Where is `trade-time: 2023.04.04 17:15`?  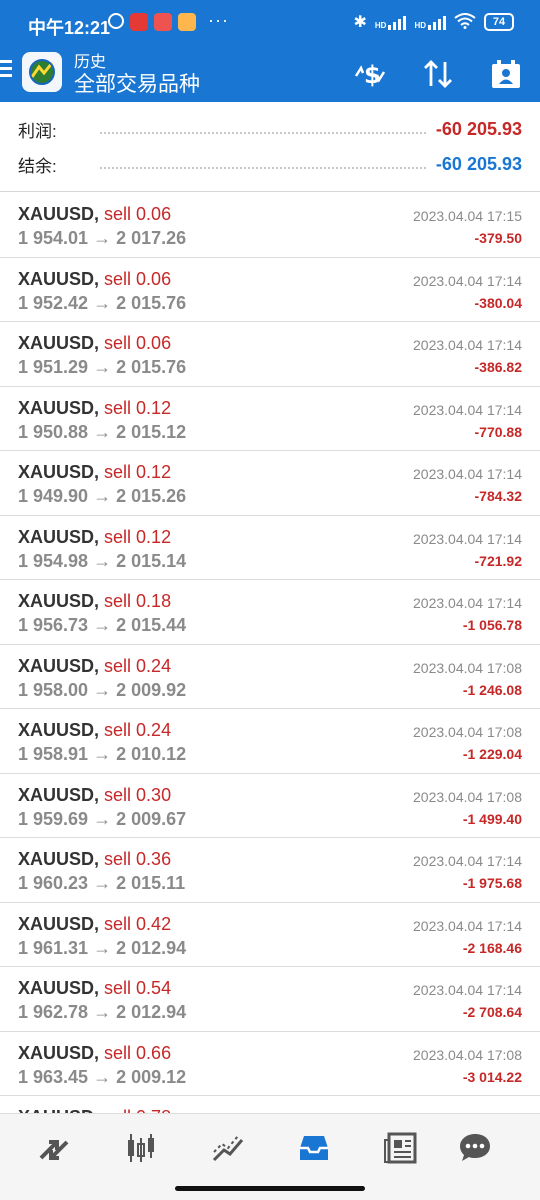 trade-time: 2023.04.04 17:15 is located at coordinates (467, 216).